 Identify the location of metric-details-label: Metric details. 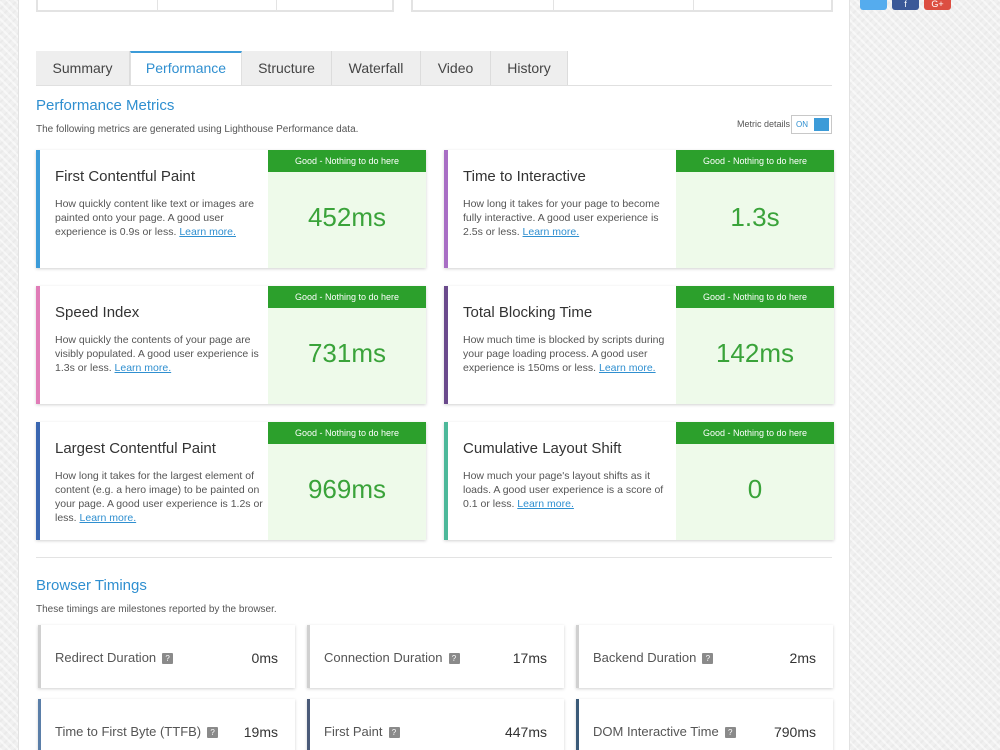
(764, 124).